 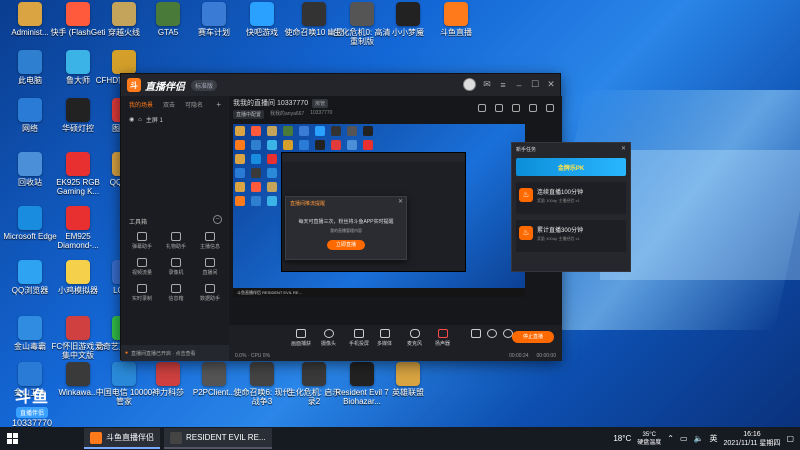 I want to click on tool-item: 主播信息, so click(x=210, y=241).